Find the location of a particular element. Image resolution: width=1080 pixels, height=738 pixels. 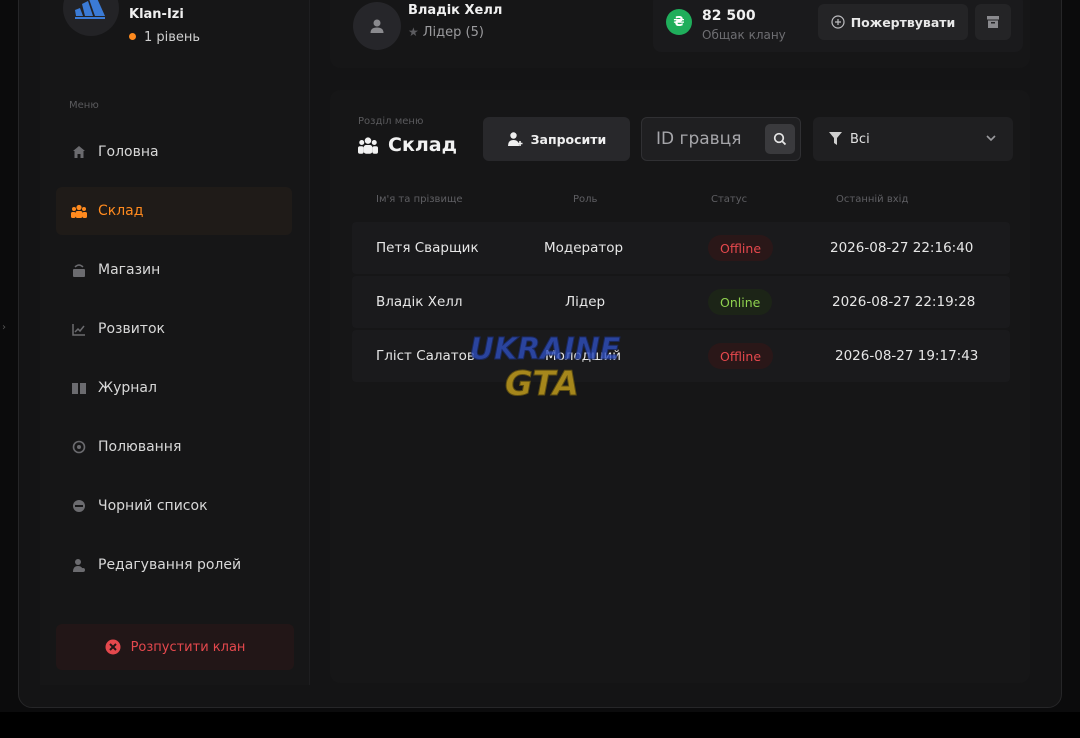

filter-value: Всі is located at coordinates (860, 139).